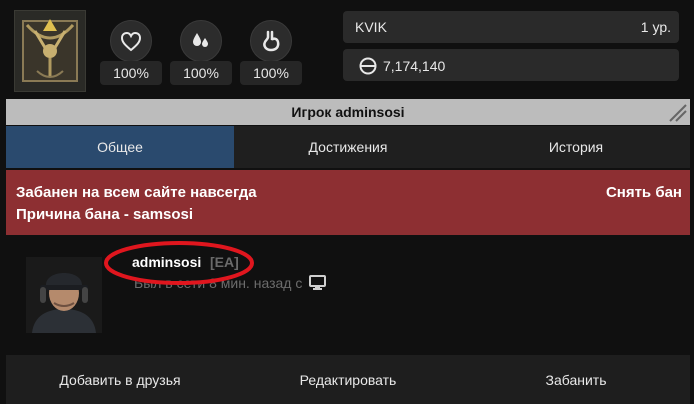 The width and height of the screenshot is (694, 404). Describe the element at coordinates (131, 73) in the screenshot. I see `health-value: 100%` at that location.